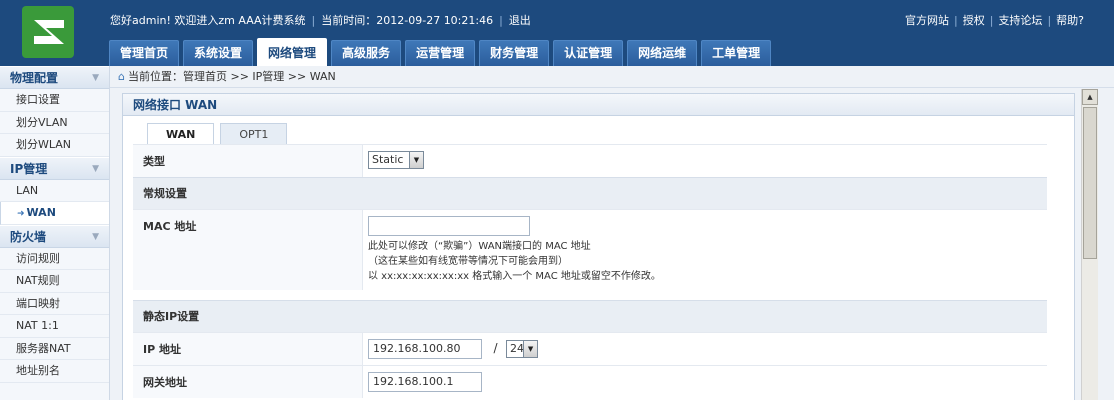 The width and height of the screenshot is (1114, 400). I want to click on breadcrumb: ⌂ 当前位置：管理首页 >> IP管理 >> WAN, so click(612, 77).